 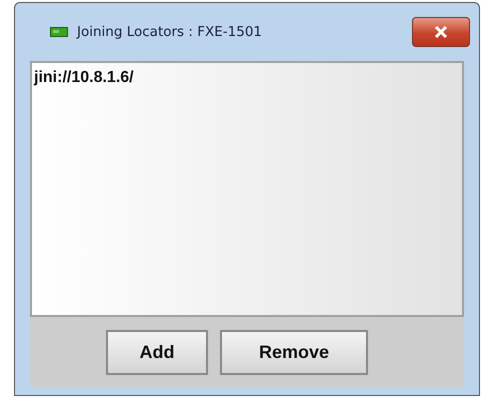 What do you see at coordinates (294, 352) in the screenshot?
I see `remove-button: Remove` at bounding box center [294, 352].